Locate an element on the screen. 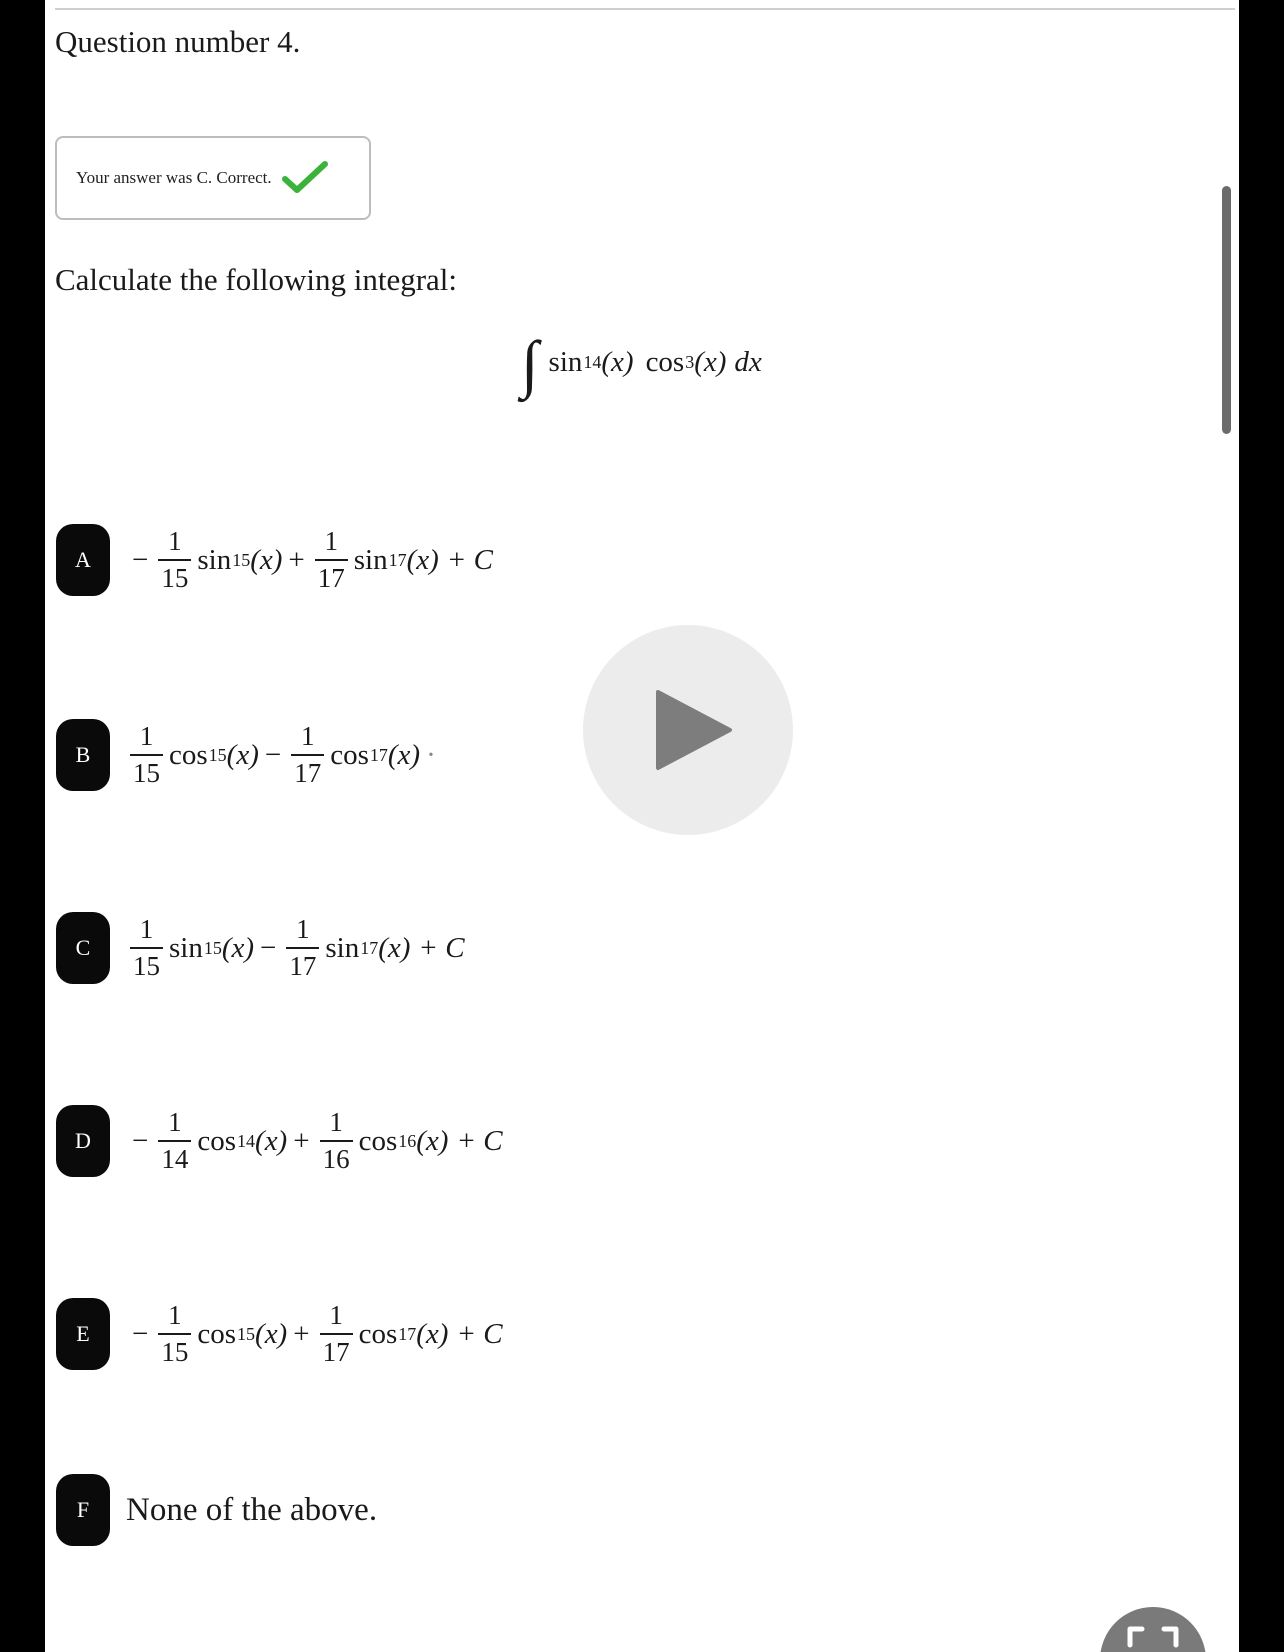  option-a: A − 1 15 sin 15 (x) + 1 17 sin 17 (x) + C is located at coordinates (274, 560).